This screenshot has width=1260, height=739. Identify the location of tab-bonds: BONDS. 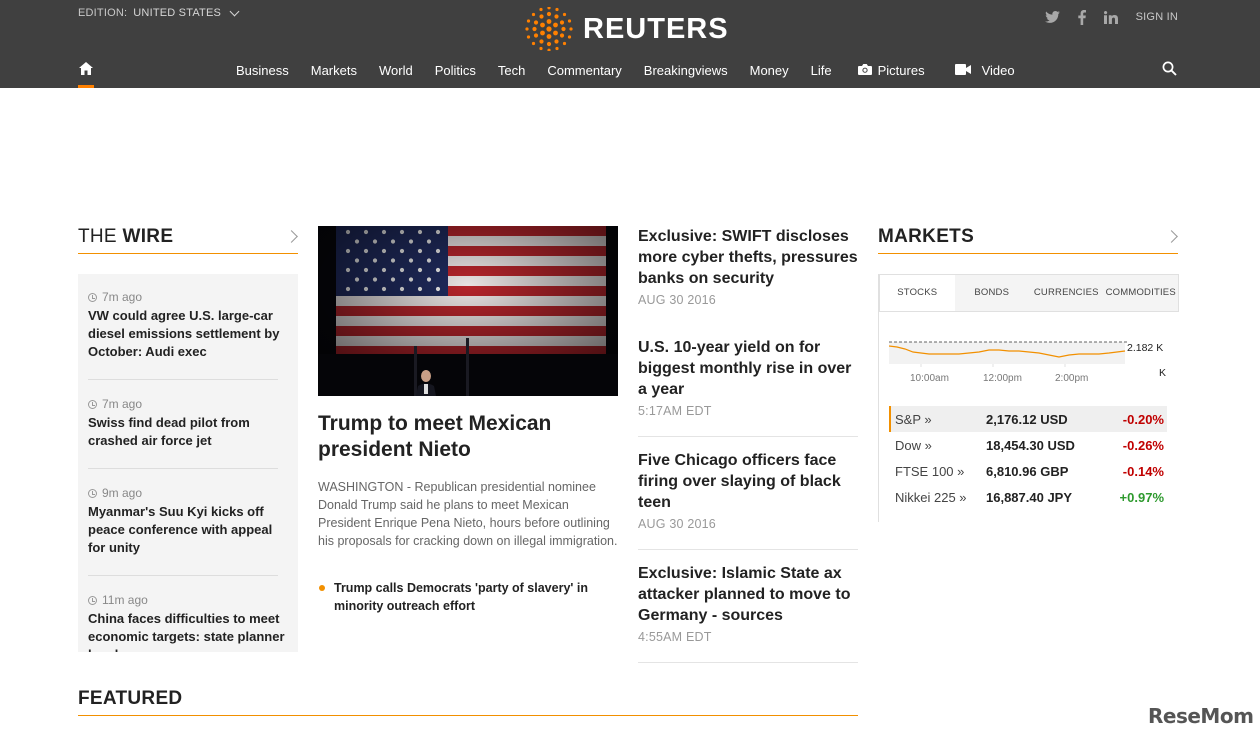
(991, 293).